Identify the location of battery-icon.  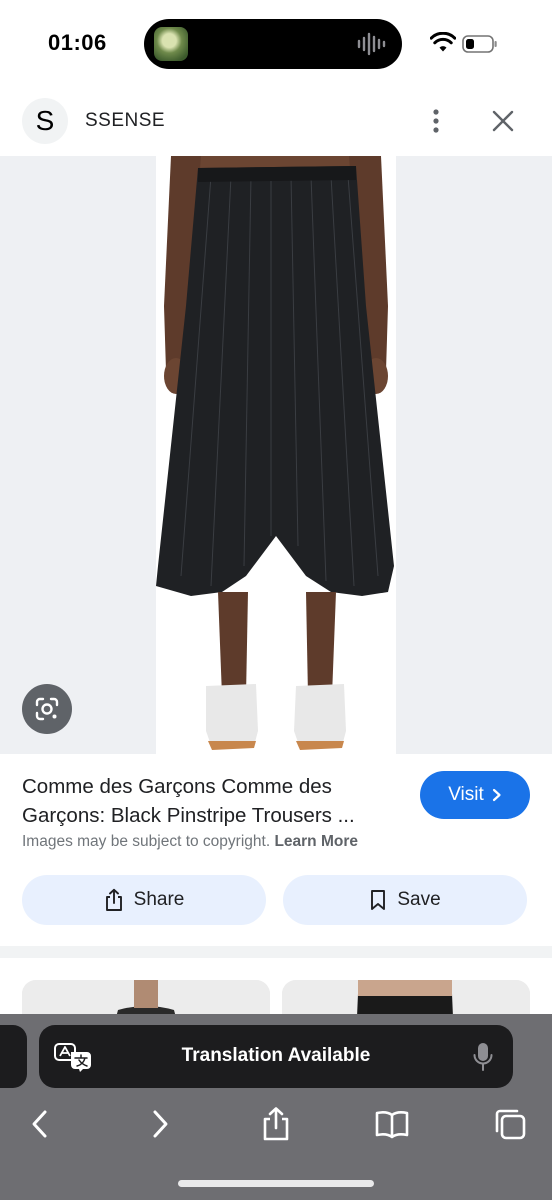
(479, 44).